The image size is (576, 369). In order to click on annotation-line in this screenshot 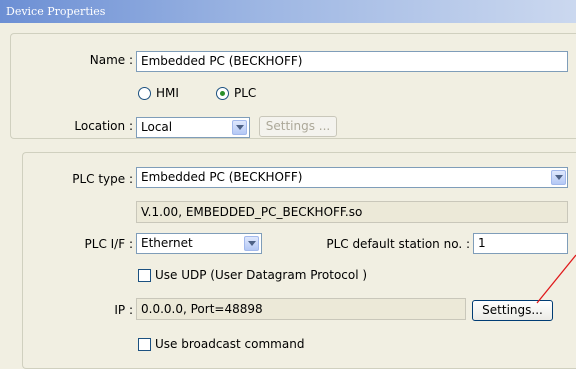, I will do `click(556, 279)`.